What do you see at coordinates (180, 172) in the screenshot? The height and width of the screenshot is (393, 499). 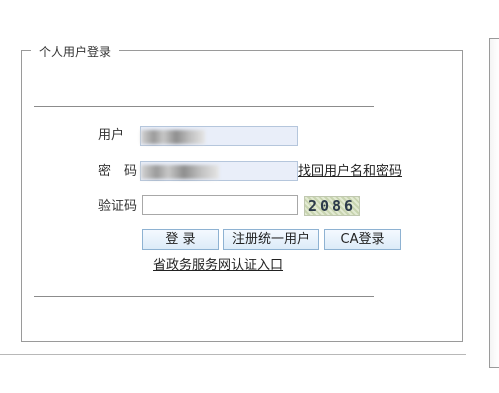 I see `password-value-redacted` at bounding box center [180, 172].